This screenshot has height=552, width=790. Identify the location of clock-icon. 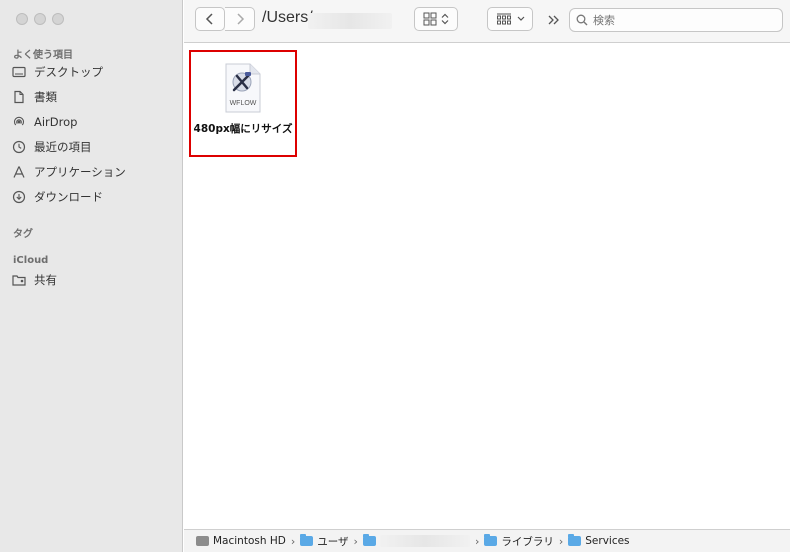
(19, 147).